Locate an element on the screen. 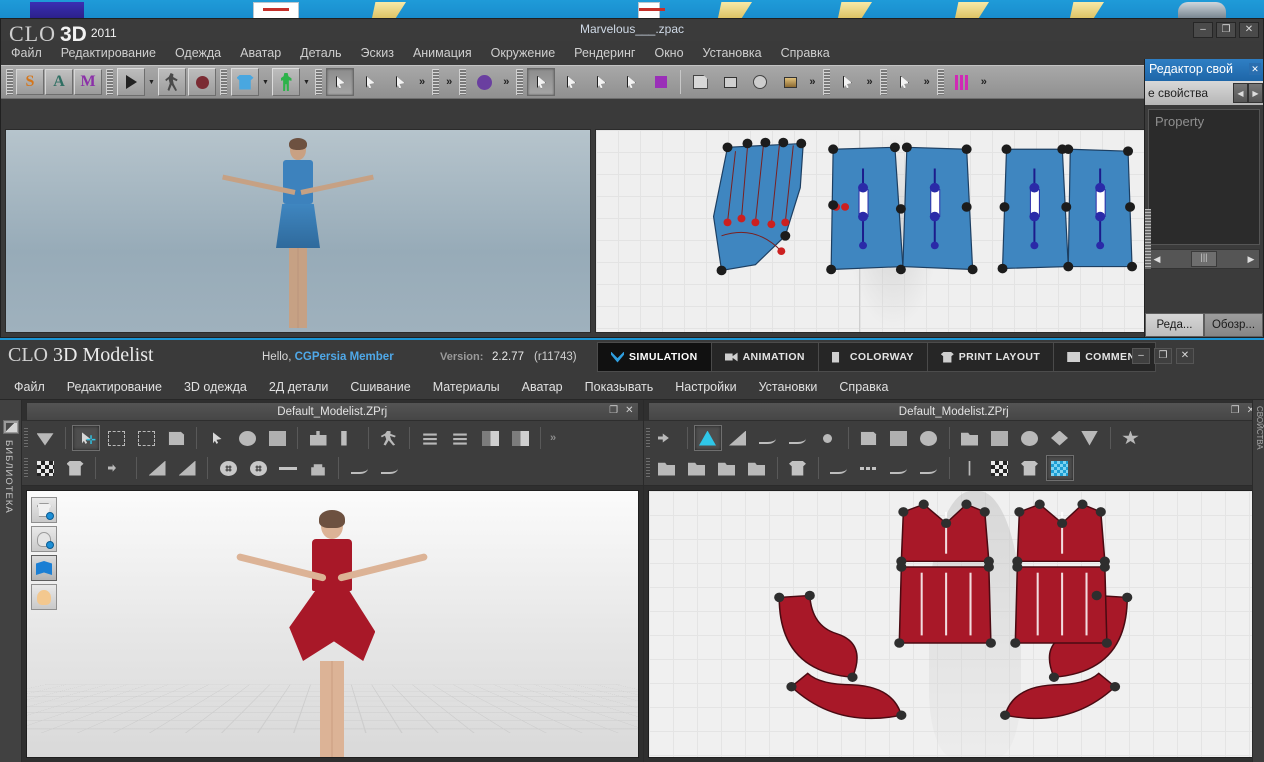 This screenshot has height=762, width=1264. m-menu-edit: Редактирование is located at coordinates (114, 387).